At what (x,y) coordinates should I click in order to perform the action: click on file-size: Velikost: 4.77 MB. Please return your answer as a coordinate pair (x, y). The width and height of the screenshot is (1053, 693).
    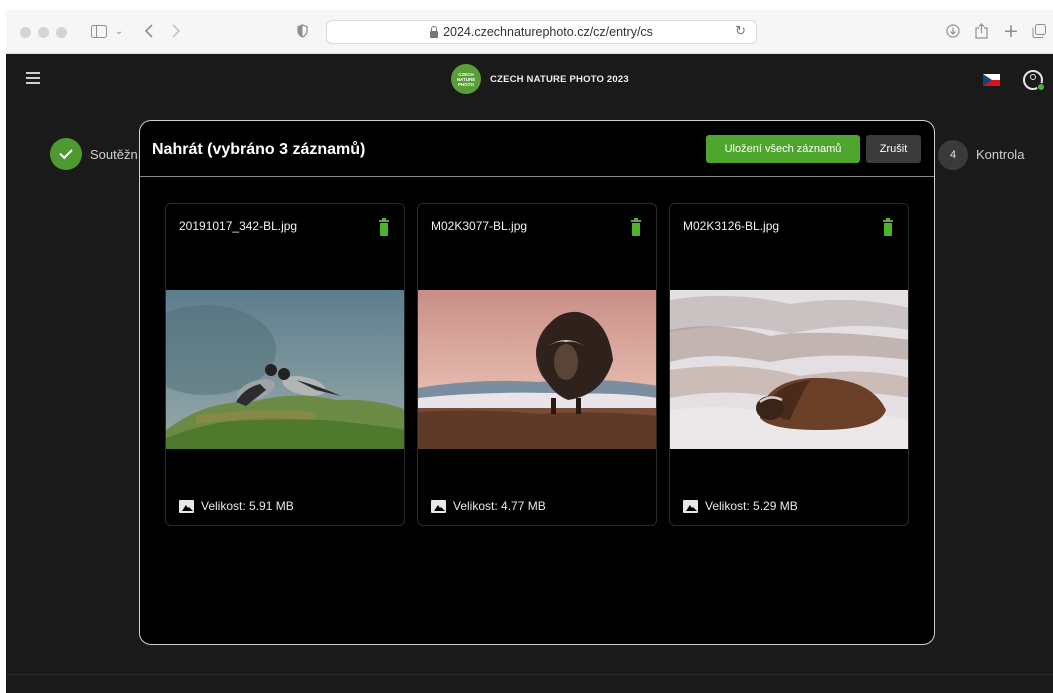
    Looking at the image, I should click on (488, 506).